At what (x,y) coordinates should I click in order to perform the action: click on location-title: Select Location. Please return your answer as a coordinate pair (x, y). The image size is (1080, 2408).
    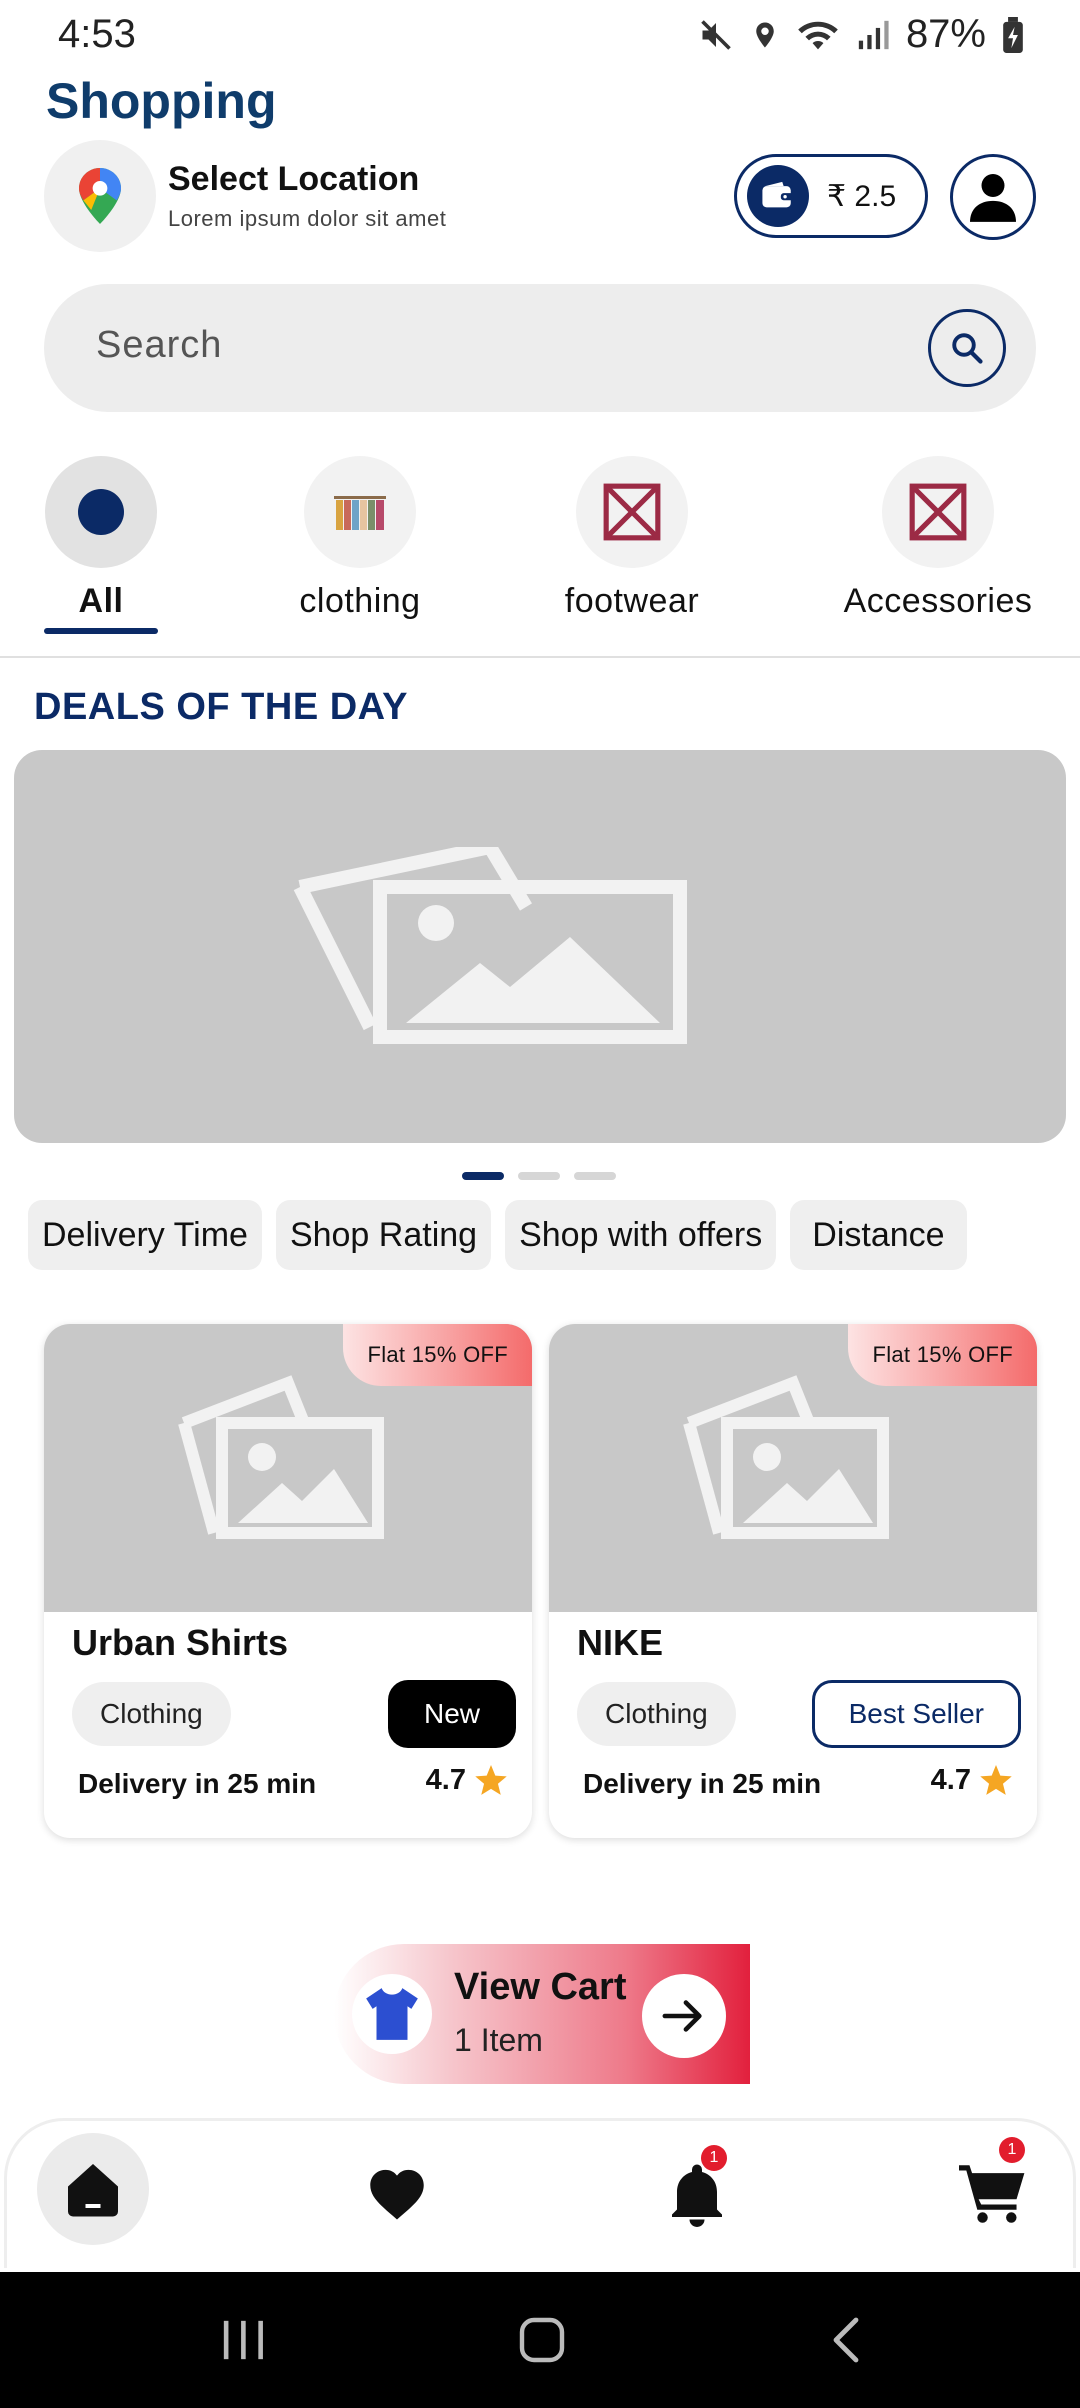
    Looking at the image, I should click on (293, 179).